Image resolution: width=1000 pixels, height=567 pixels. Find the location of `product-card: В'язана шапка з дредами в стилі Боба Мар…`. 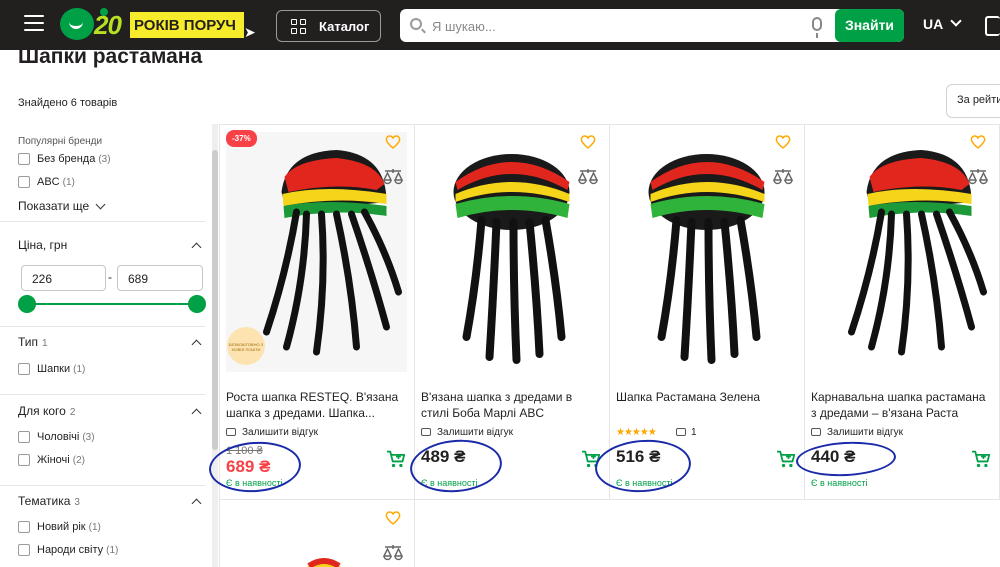

product-card: В'язана шапка з дредами в стилі Боба Мар… is located at coordinates (508, 311).